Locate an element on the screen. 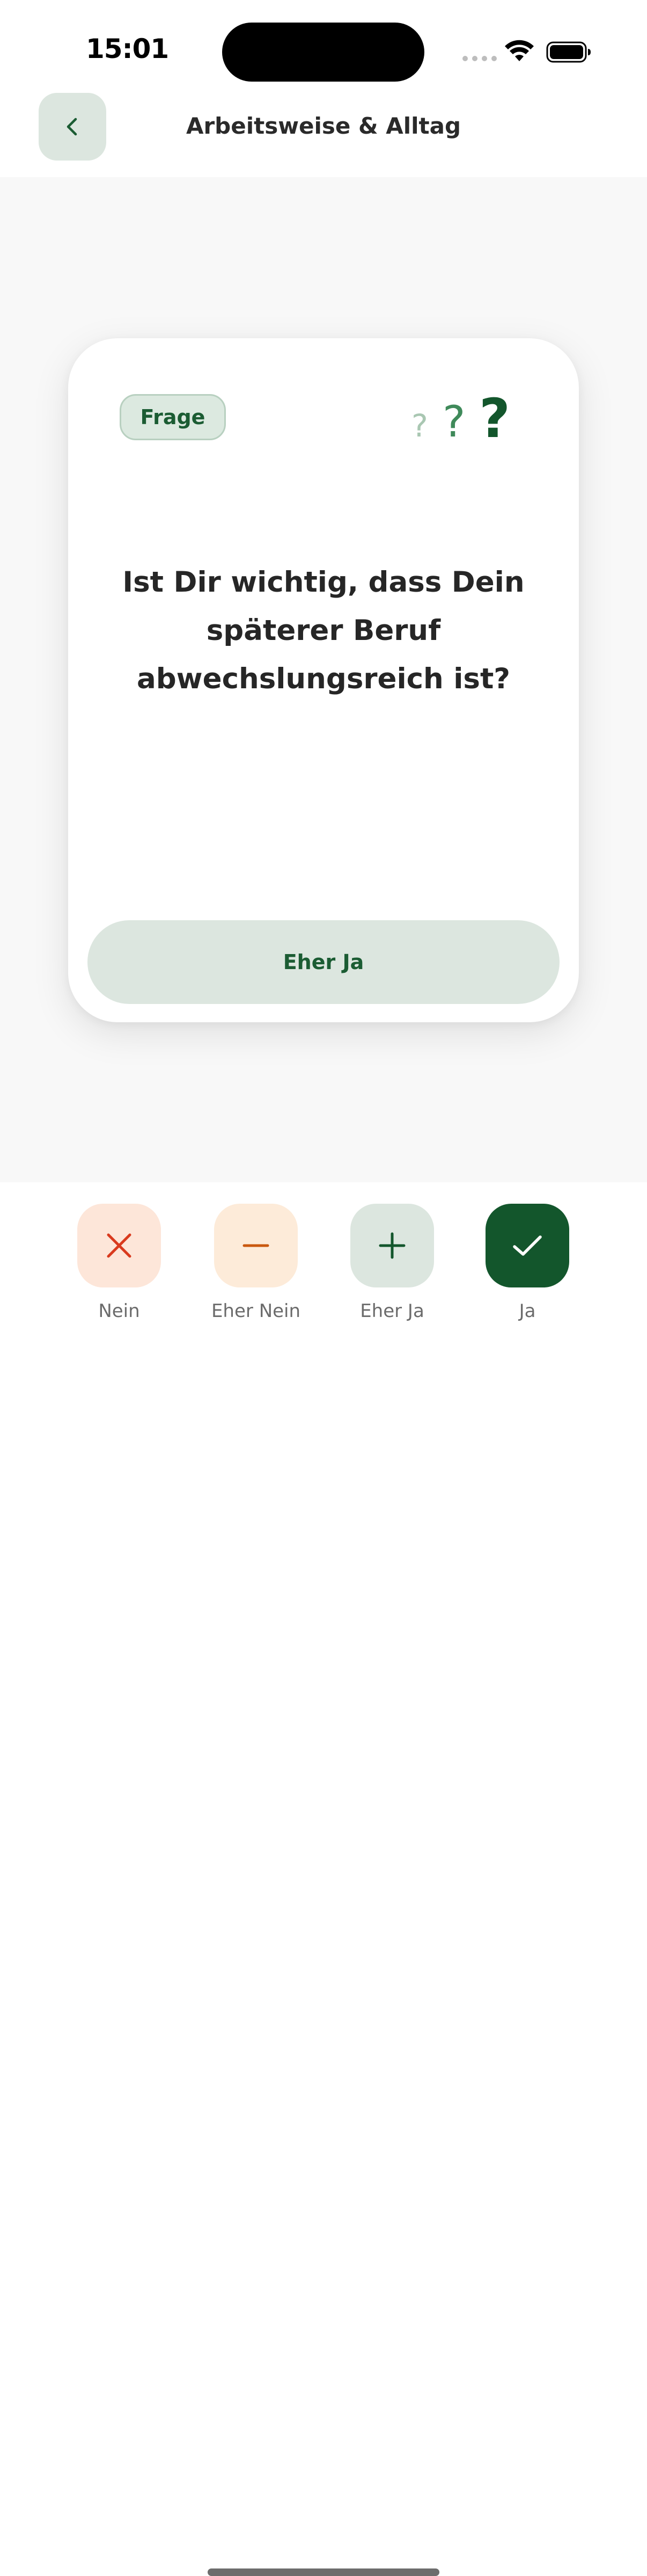  eher-nein-button is located at coordinates (256, 1245).